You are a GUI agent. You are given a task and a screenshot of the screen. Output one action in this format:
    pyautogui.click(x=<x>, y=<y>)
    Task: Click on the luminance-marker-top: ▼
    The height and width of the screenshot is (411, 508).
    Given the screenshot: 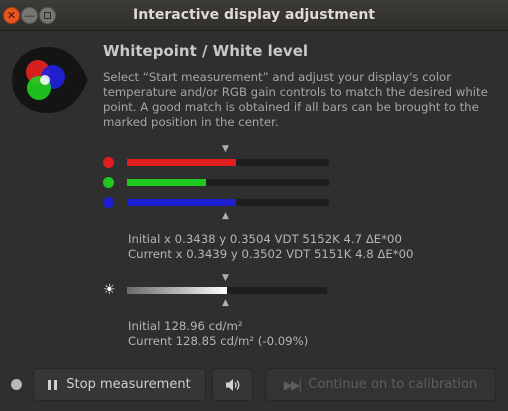 What is the action you would take?
    pyautogui.click(x=225, y=278)
    